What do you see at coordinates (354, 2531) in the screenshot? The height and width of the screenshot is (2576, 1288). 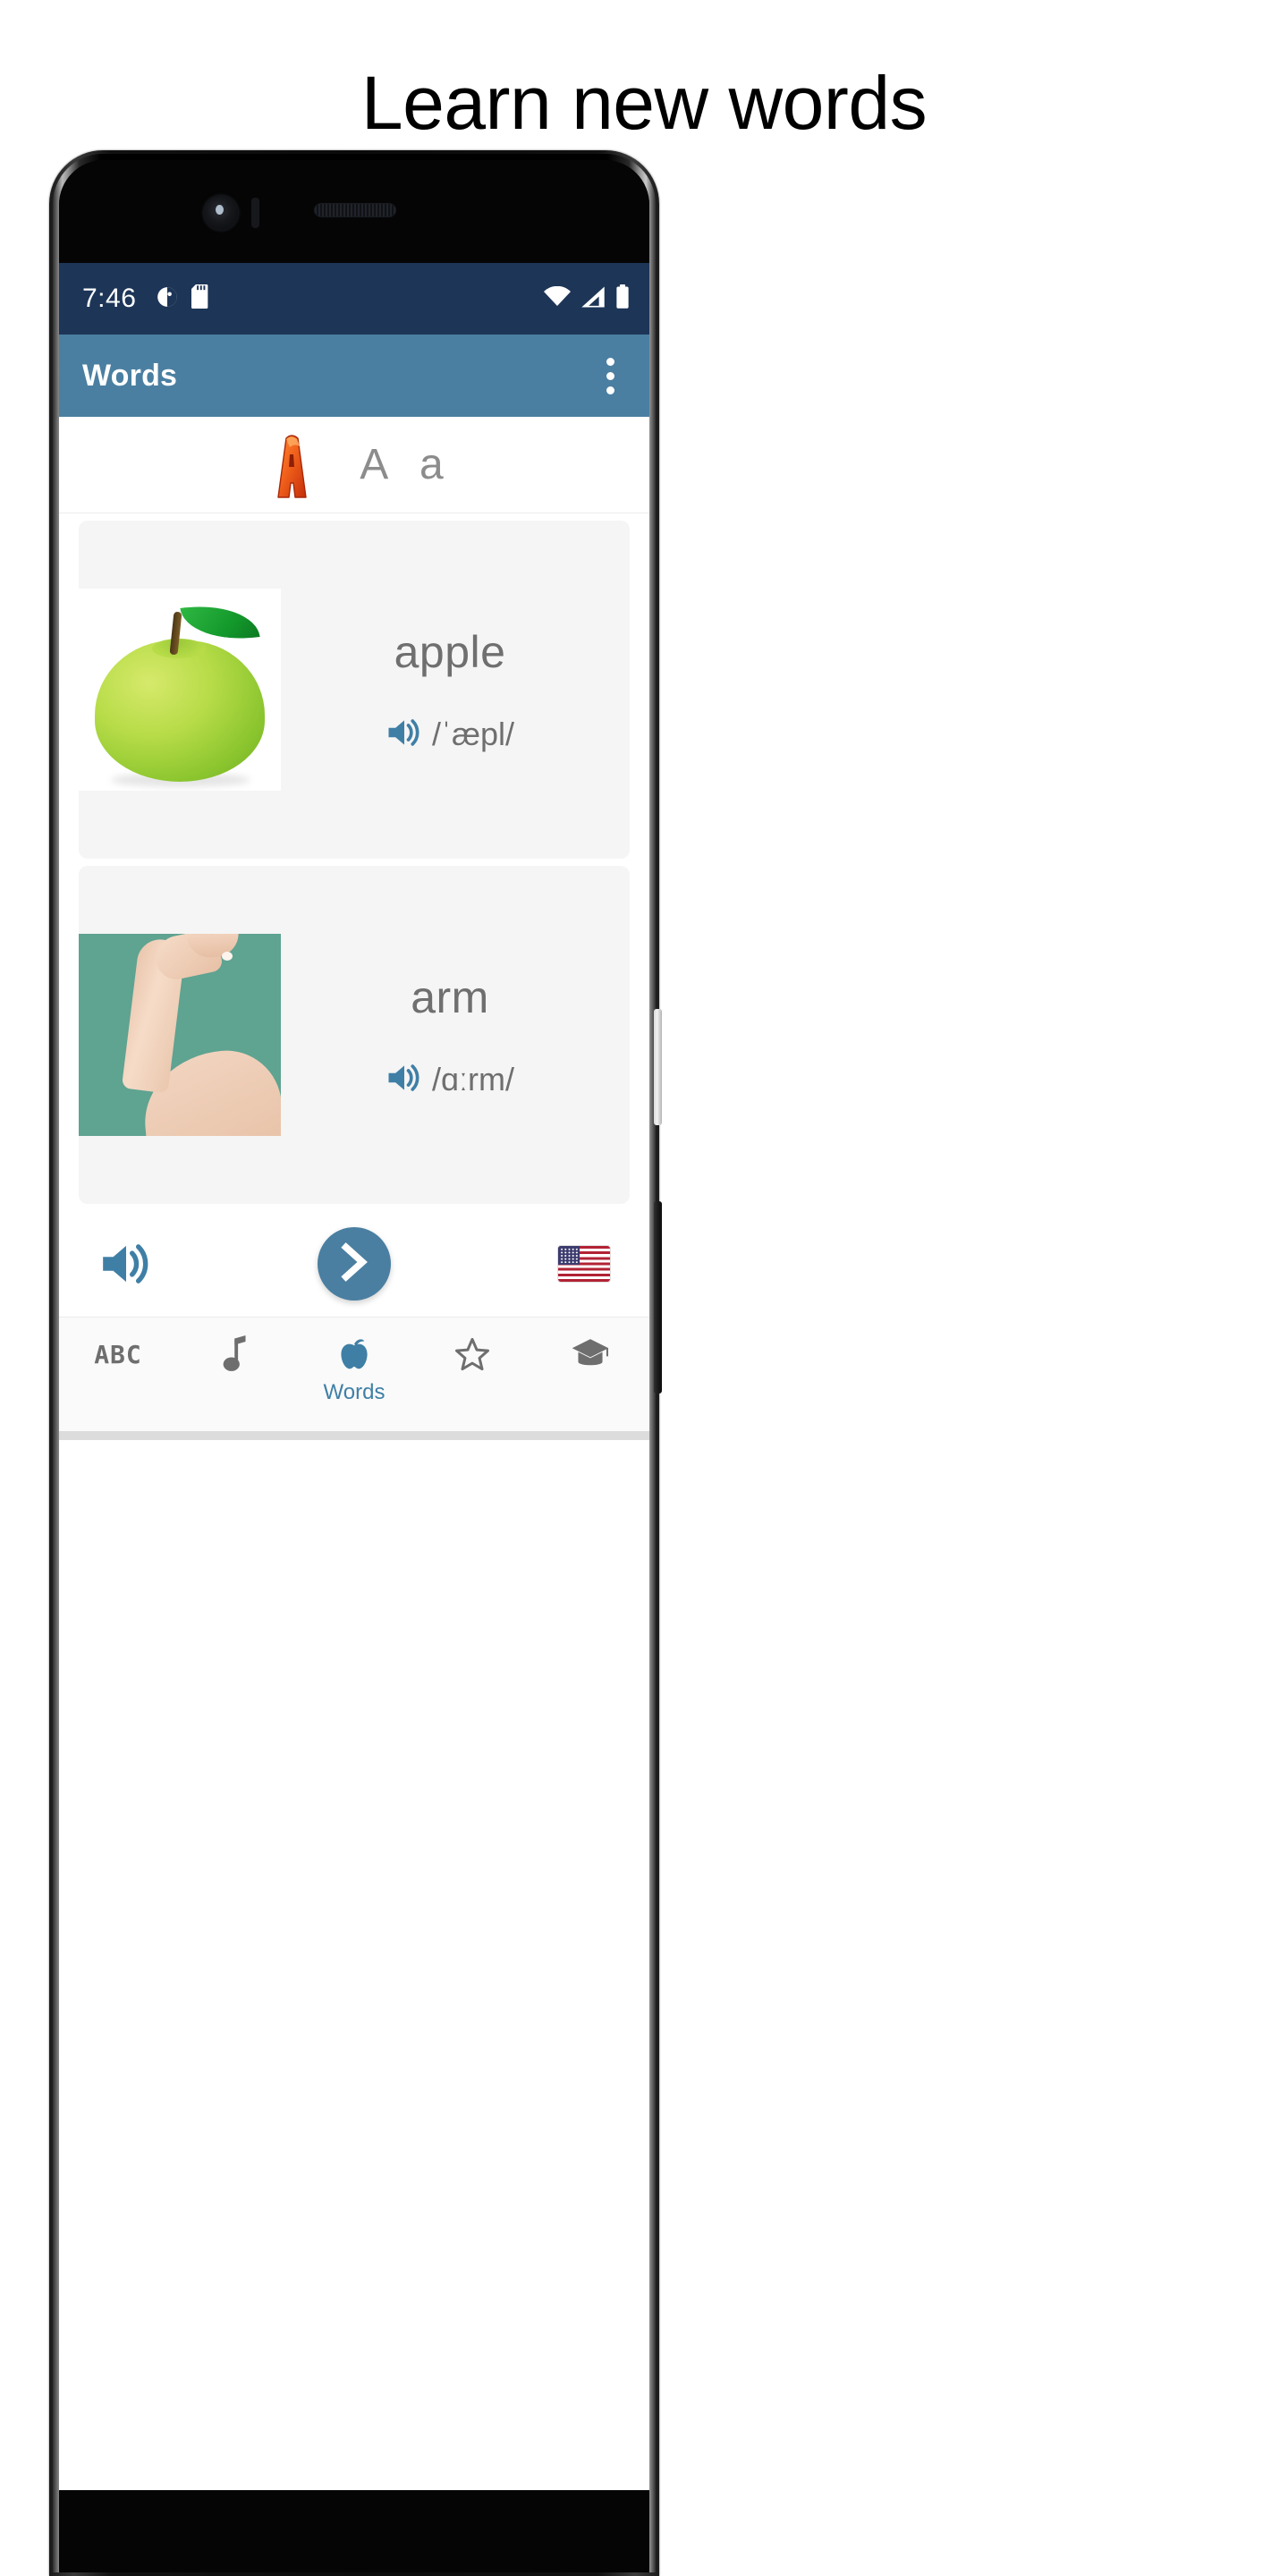 I see `phone-bottom-bezel` at bounding box center [354, 2531].